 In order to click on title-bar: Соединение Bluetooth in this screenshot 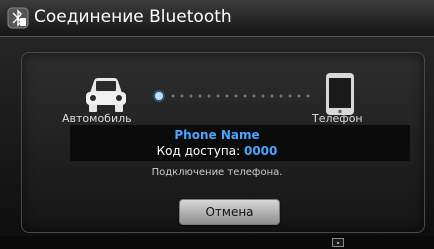, I will do `click(217, 18)`.